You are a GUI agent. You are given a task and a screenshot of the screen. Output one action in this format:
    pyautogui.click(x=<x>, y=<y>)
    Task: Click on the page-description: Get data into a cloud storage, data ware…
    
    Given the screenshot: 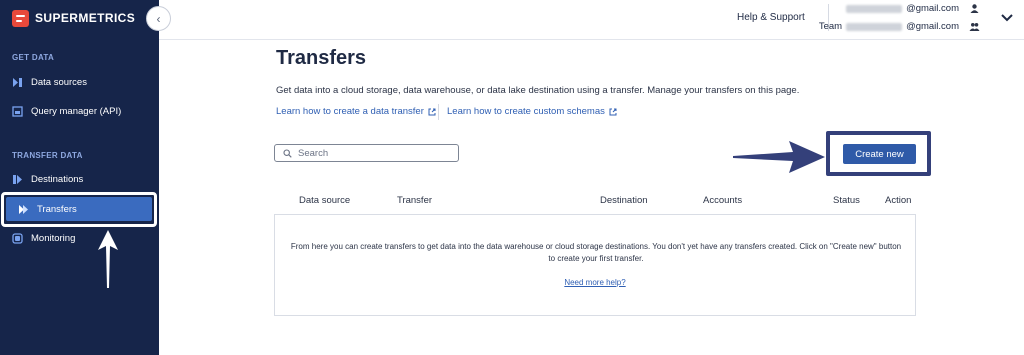 What is the action you would take?
    pyautogui.click(x=538, y=90)
    